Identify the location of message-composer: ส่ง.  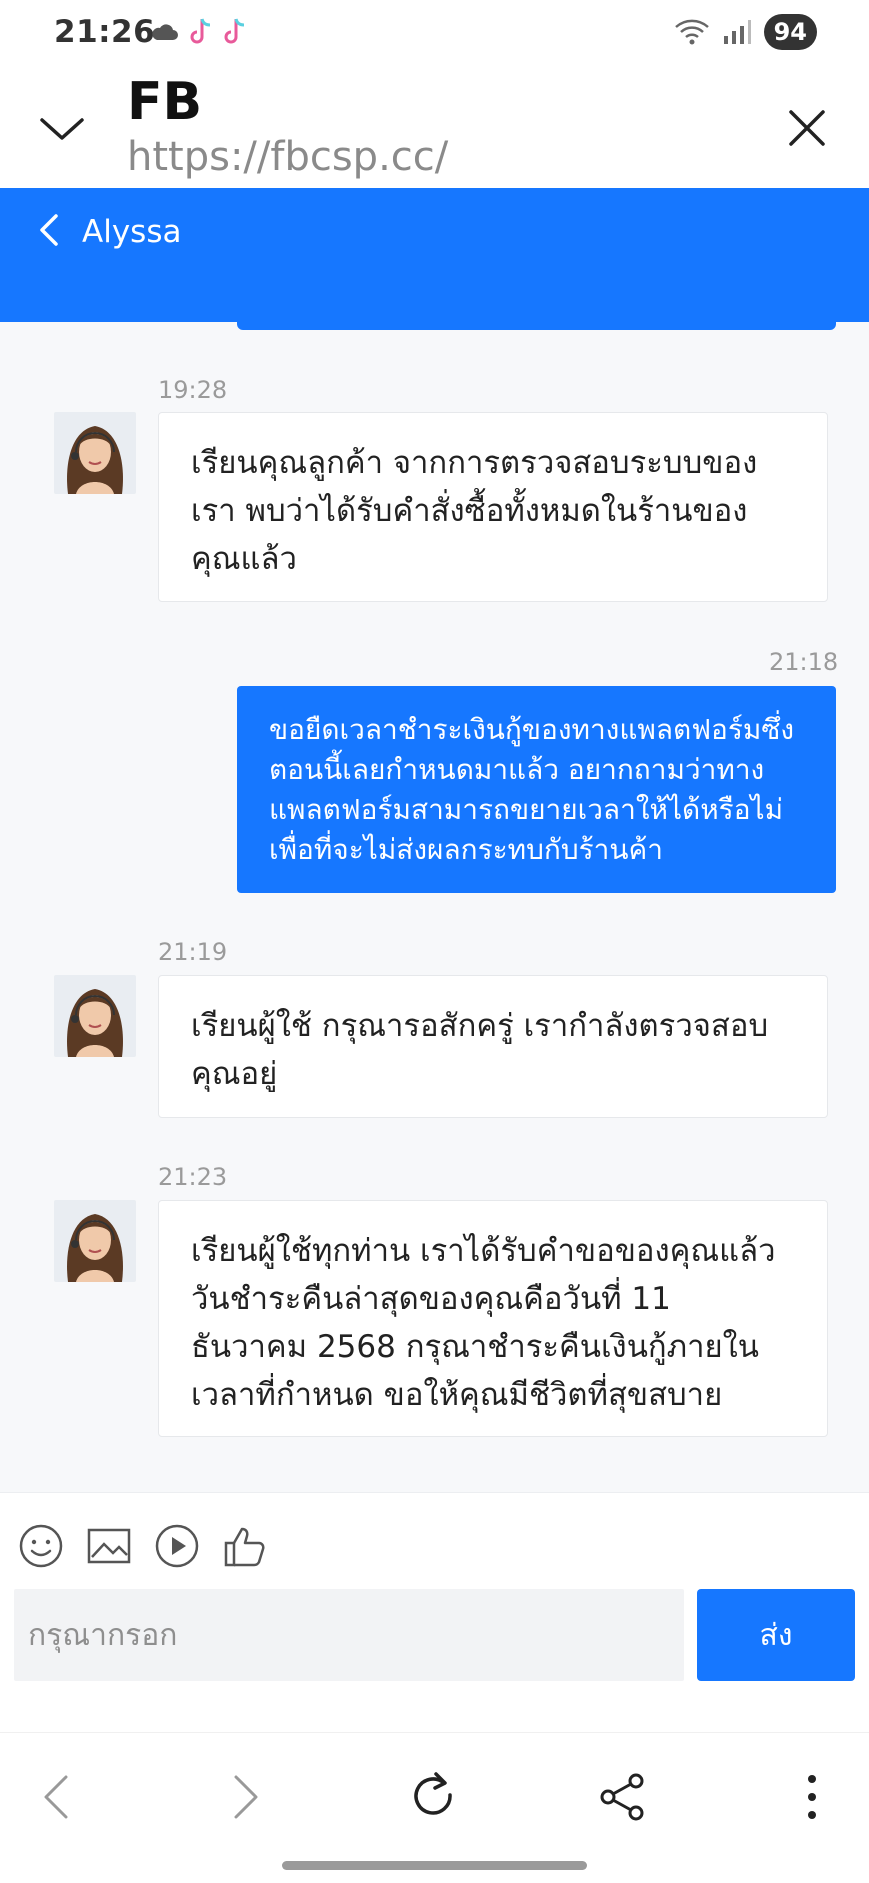
(434, 1612).